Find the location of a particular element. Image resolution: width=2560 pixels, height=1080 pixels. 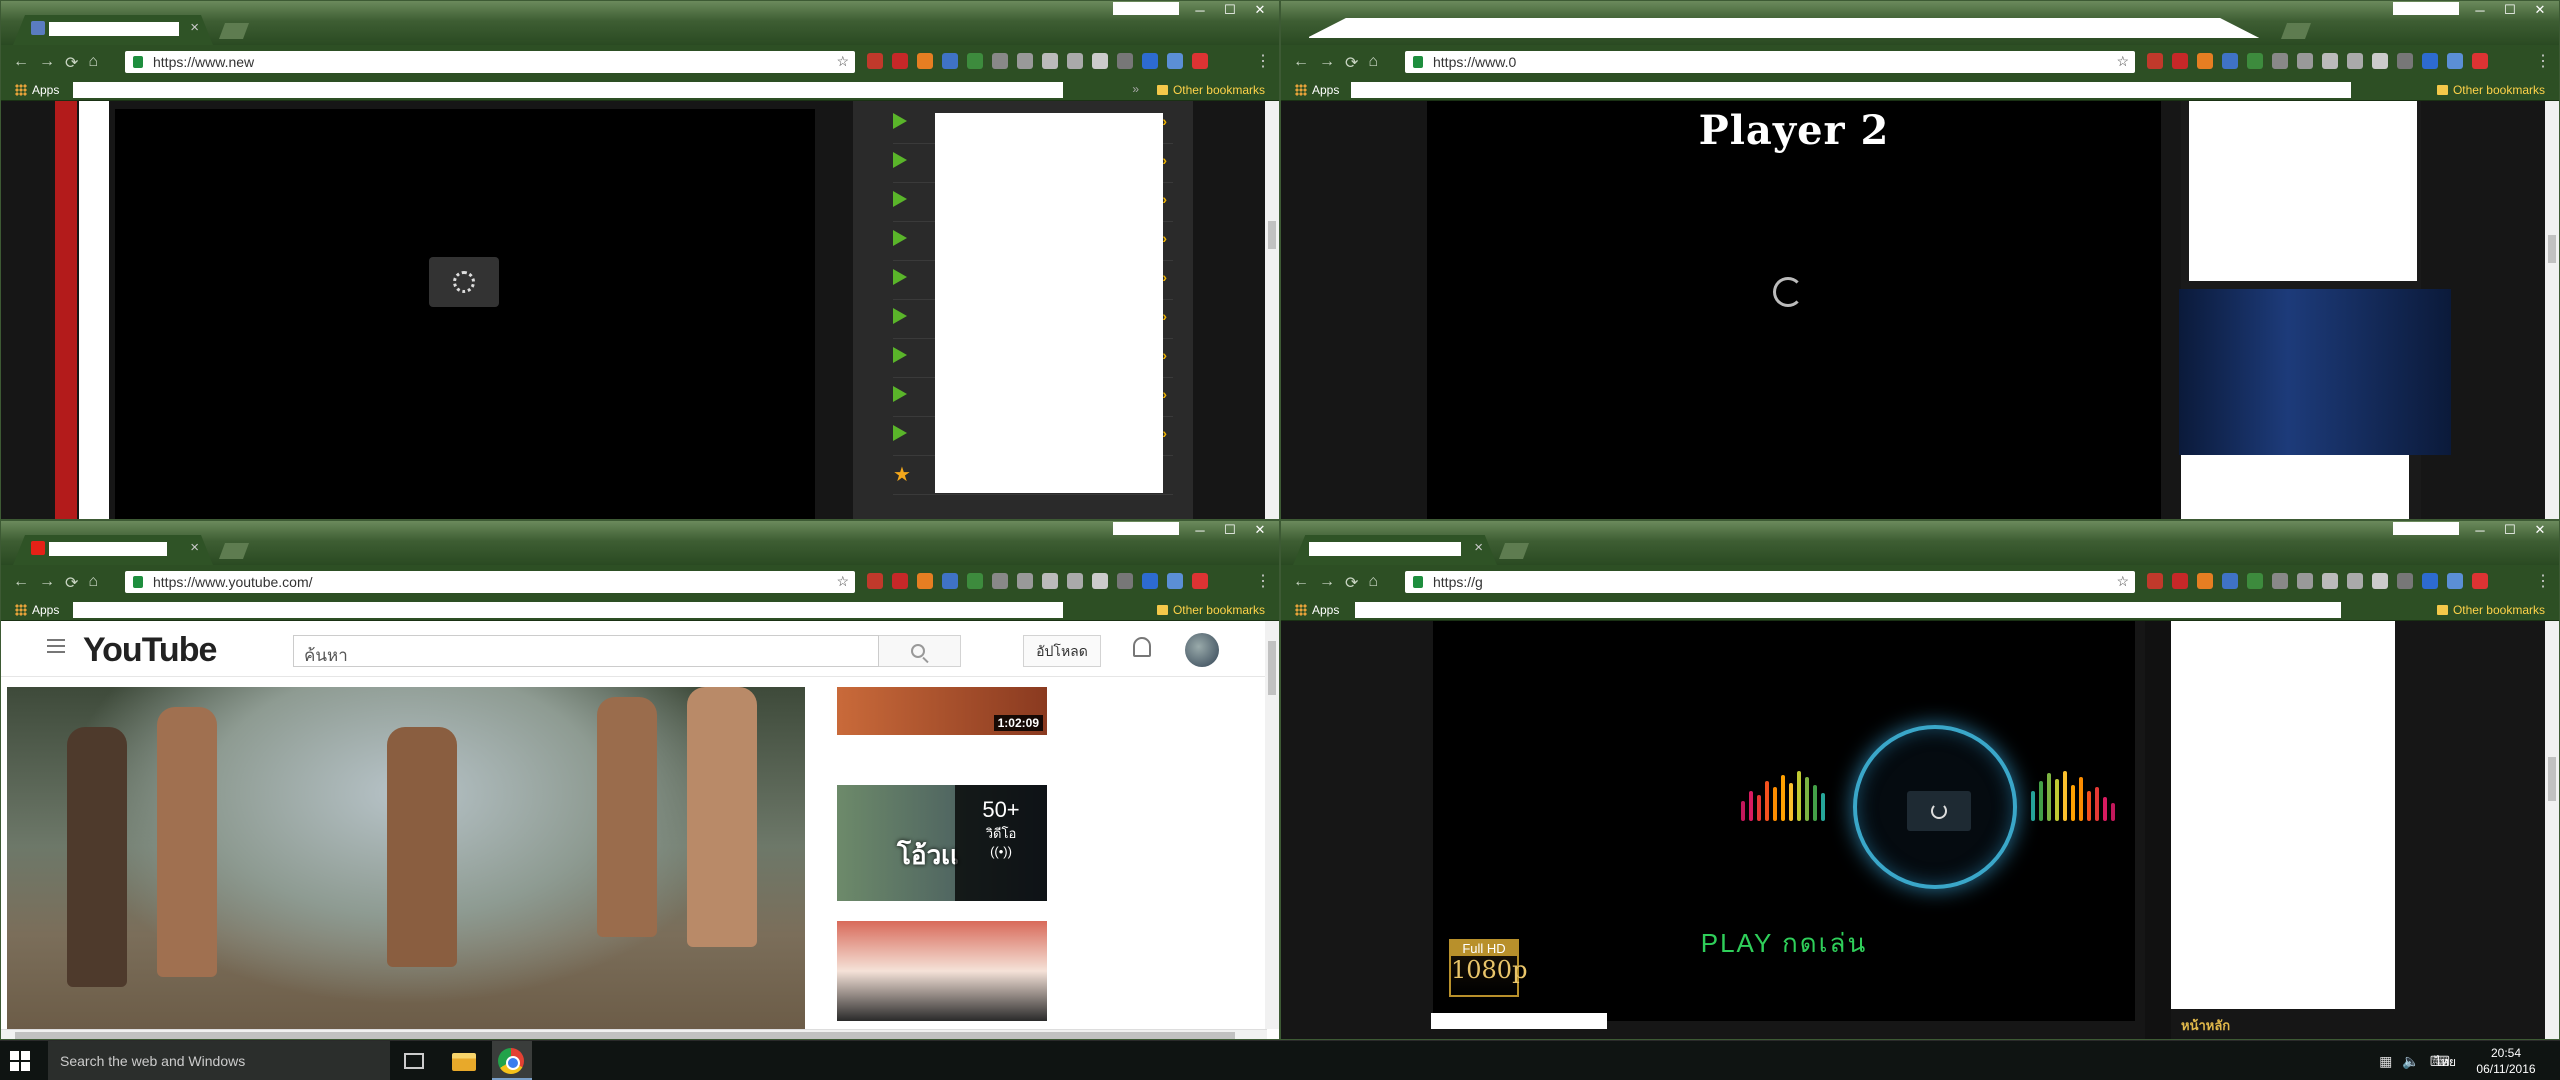

address-url: https://www.0 is located at coordinates (1474, 62).